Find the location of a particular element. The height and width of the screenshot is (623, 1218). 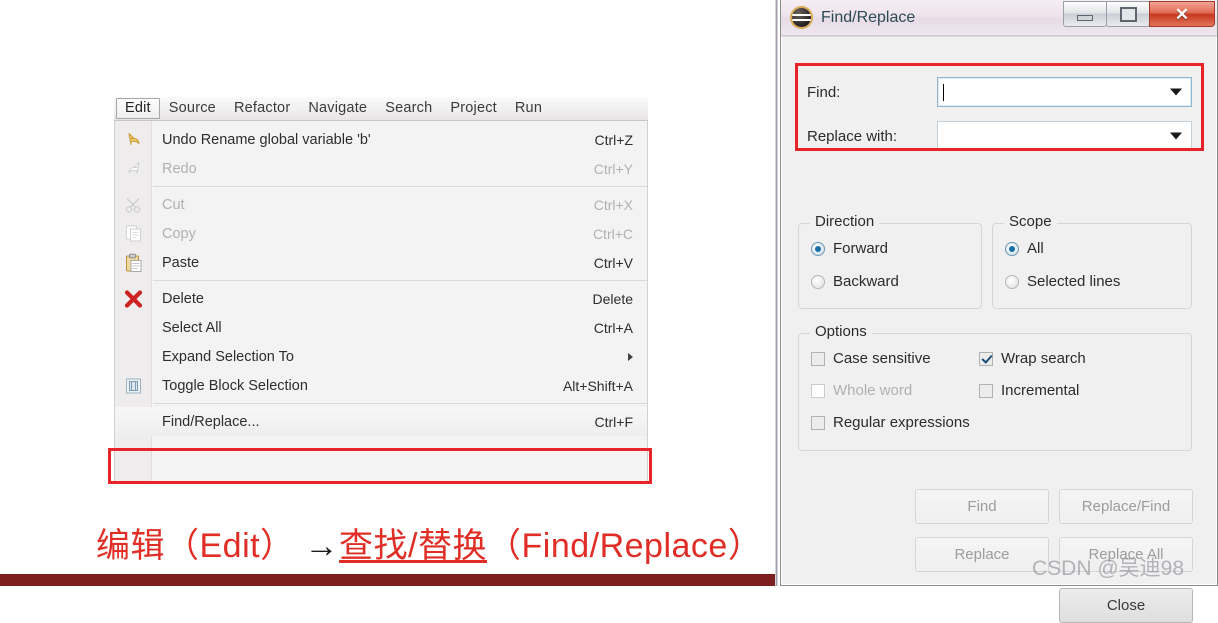

radio-backward-indicator is located at coordinates (818, 281).